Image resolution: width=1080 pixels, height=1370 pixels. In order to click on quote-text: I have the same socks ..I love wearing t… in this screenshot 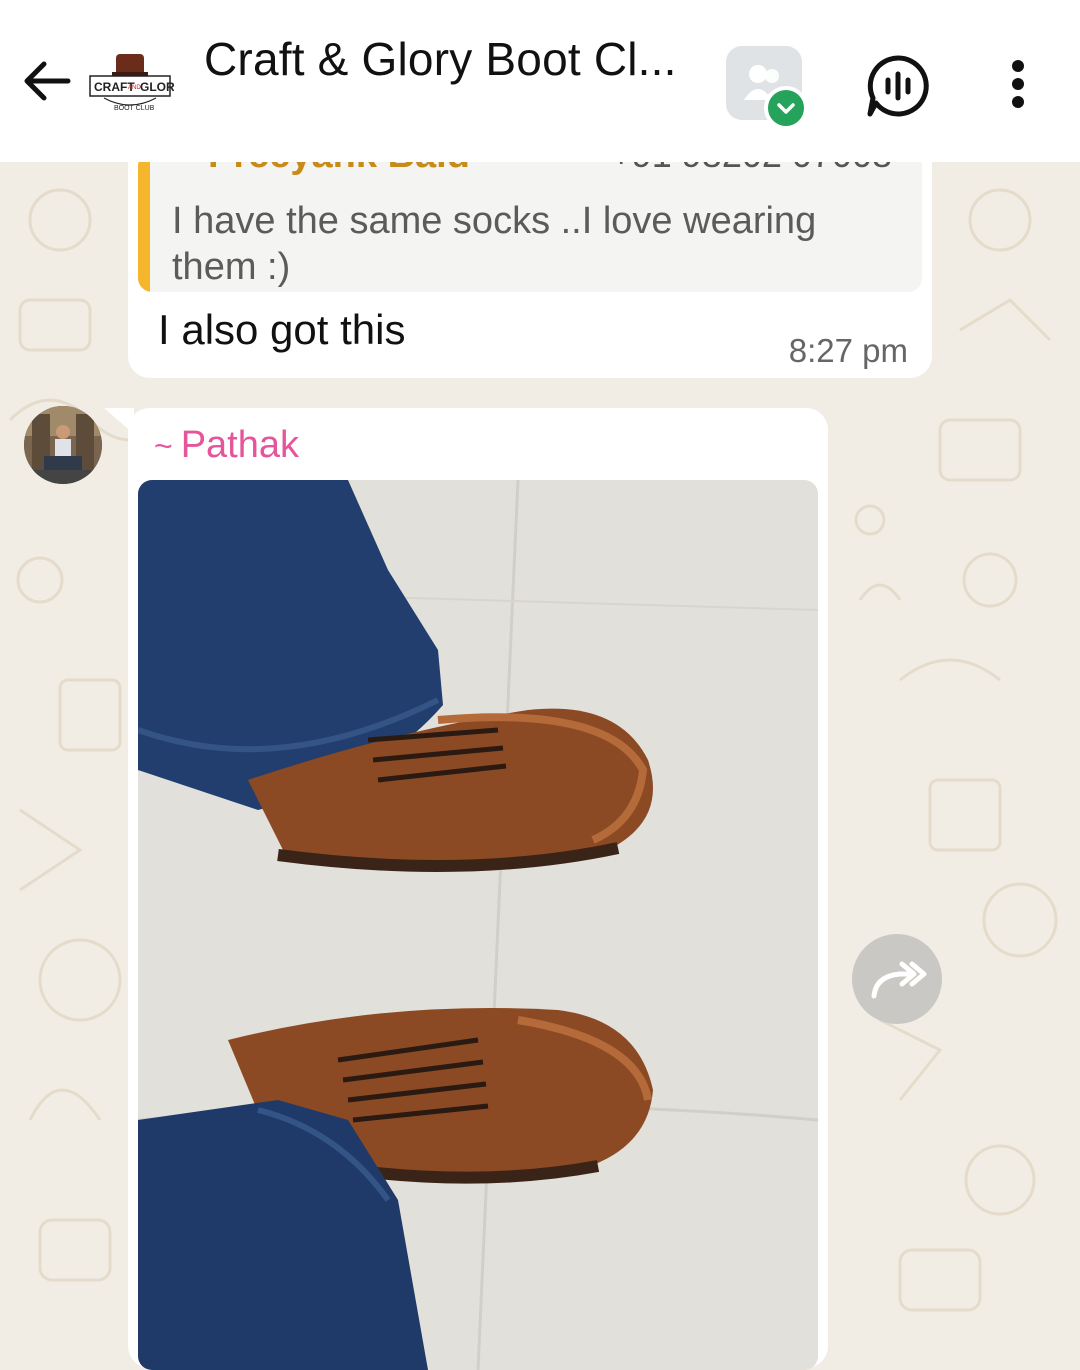, I will do `click(494, 244)`.